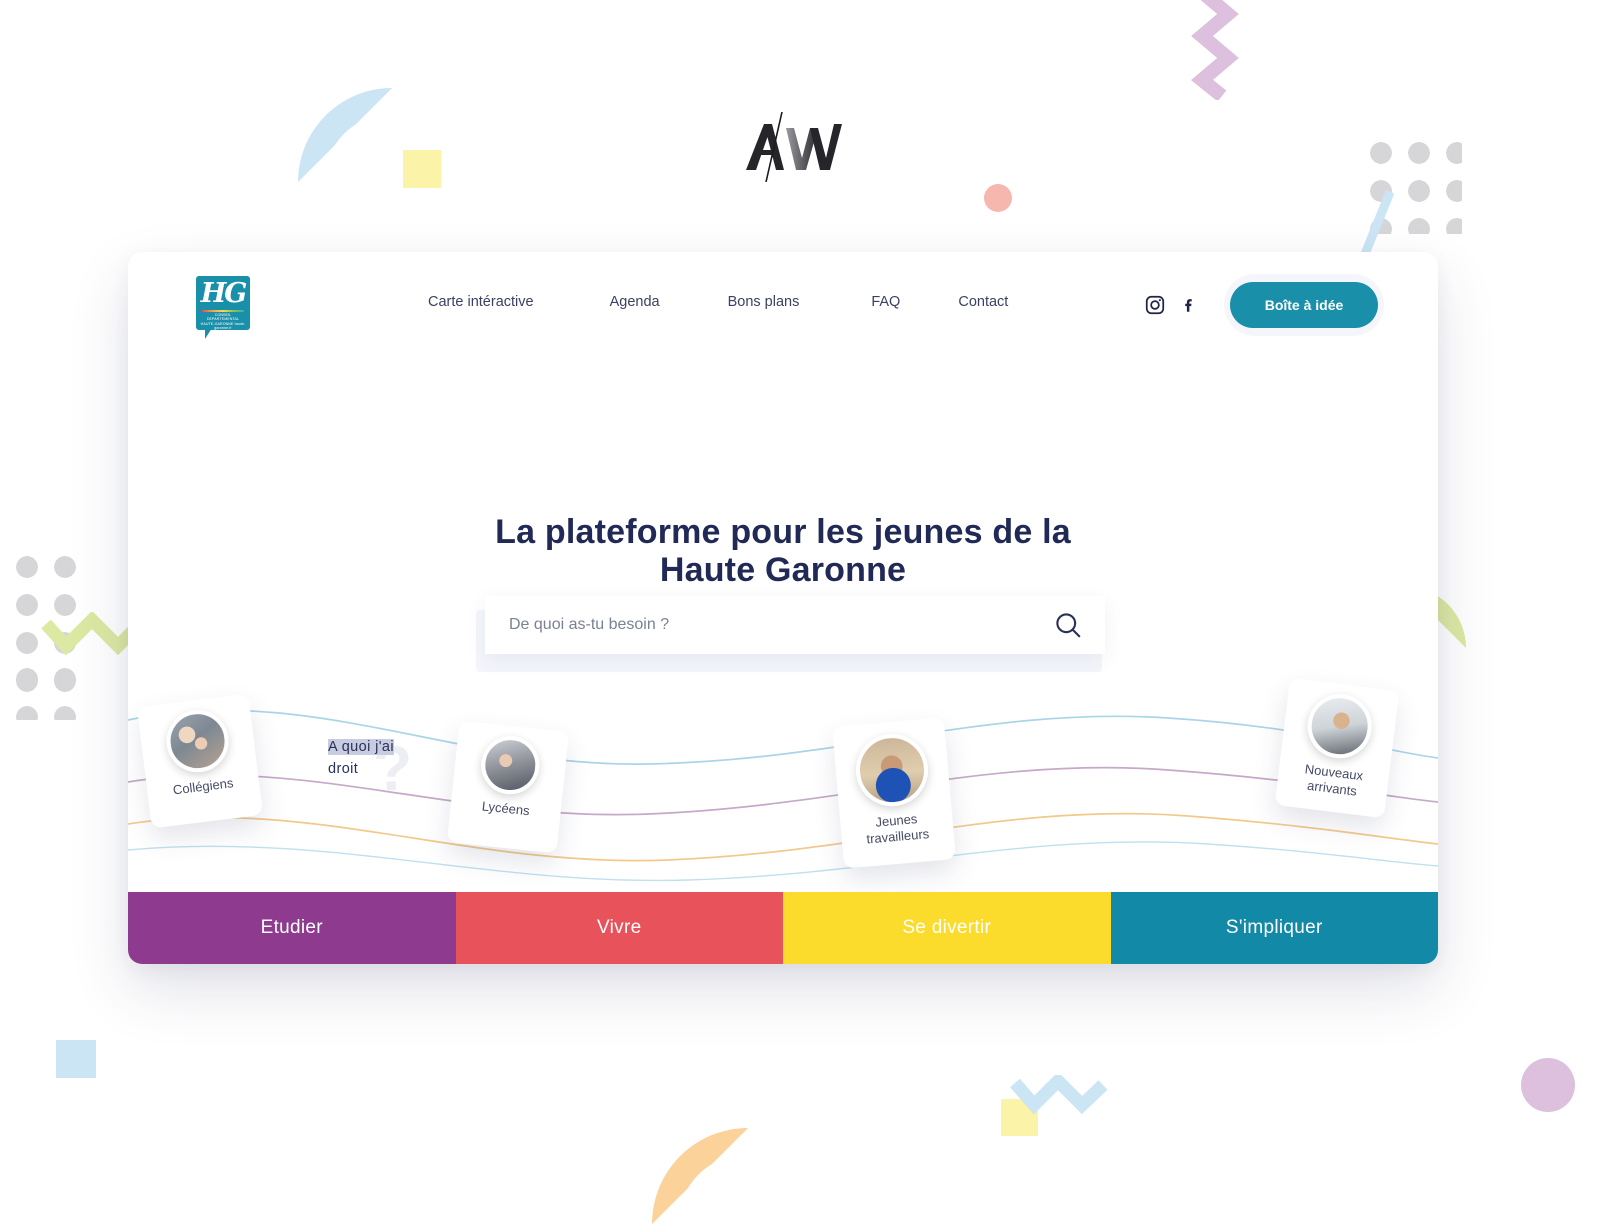 The width and height of the screenshot is (1600, 1224). Describe the element at coordinates (619, 928) in the screenshot. I see `category-vivre: Vivre` at that location.